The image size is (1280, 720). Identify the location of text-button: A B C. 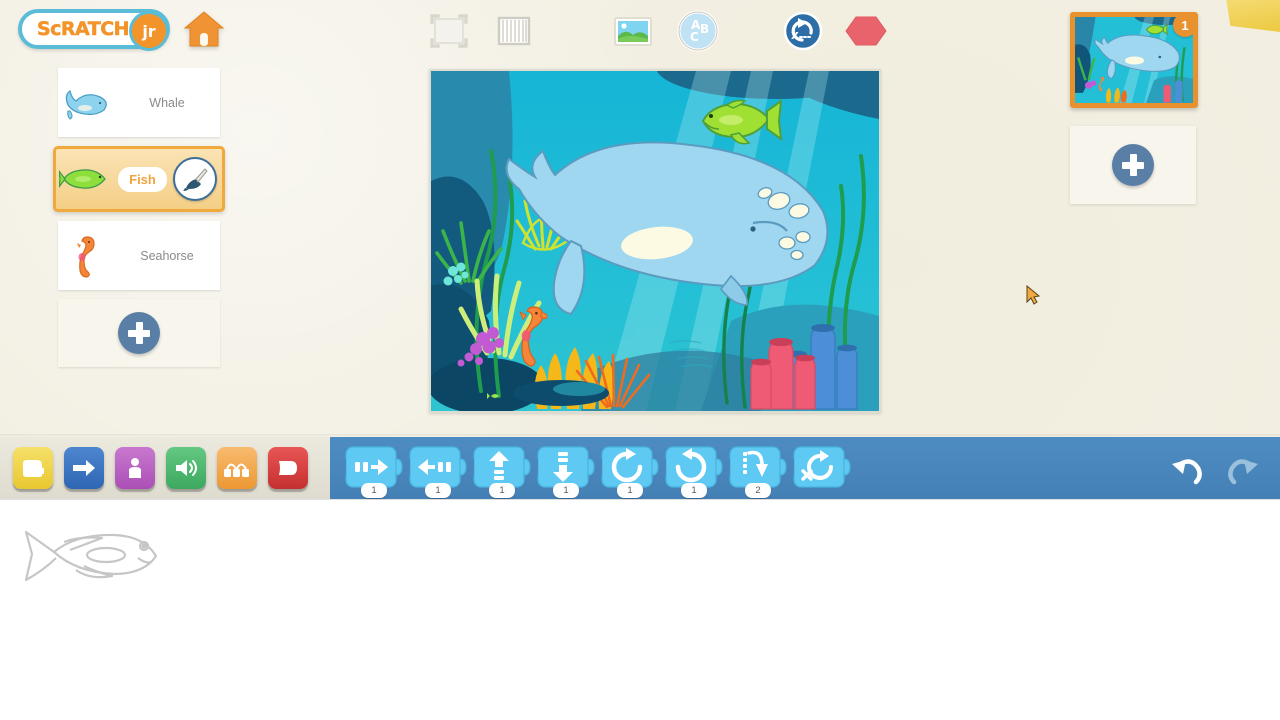
(698, 31).